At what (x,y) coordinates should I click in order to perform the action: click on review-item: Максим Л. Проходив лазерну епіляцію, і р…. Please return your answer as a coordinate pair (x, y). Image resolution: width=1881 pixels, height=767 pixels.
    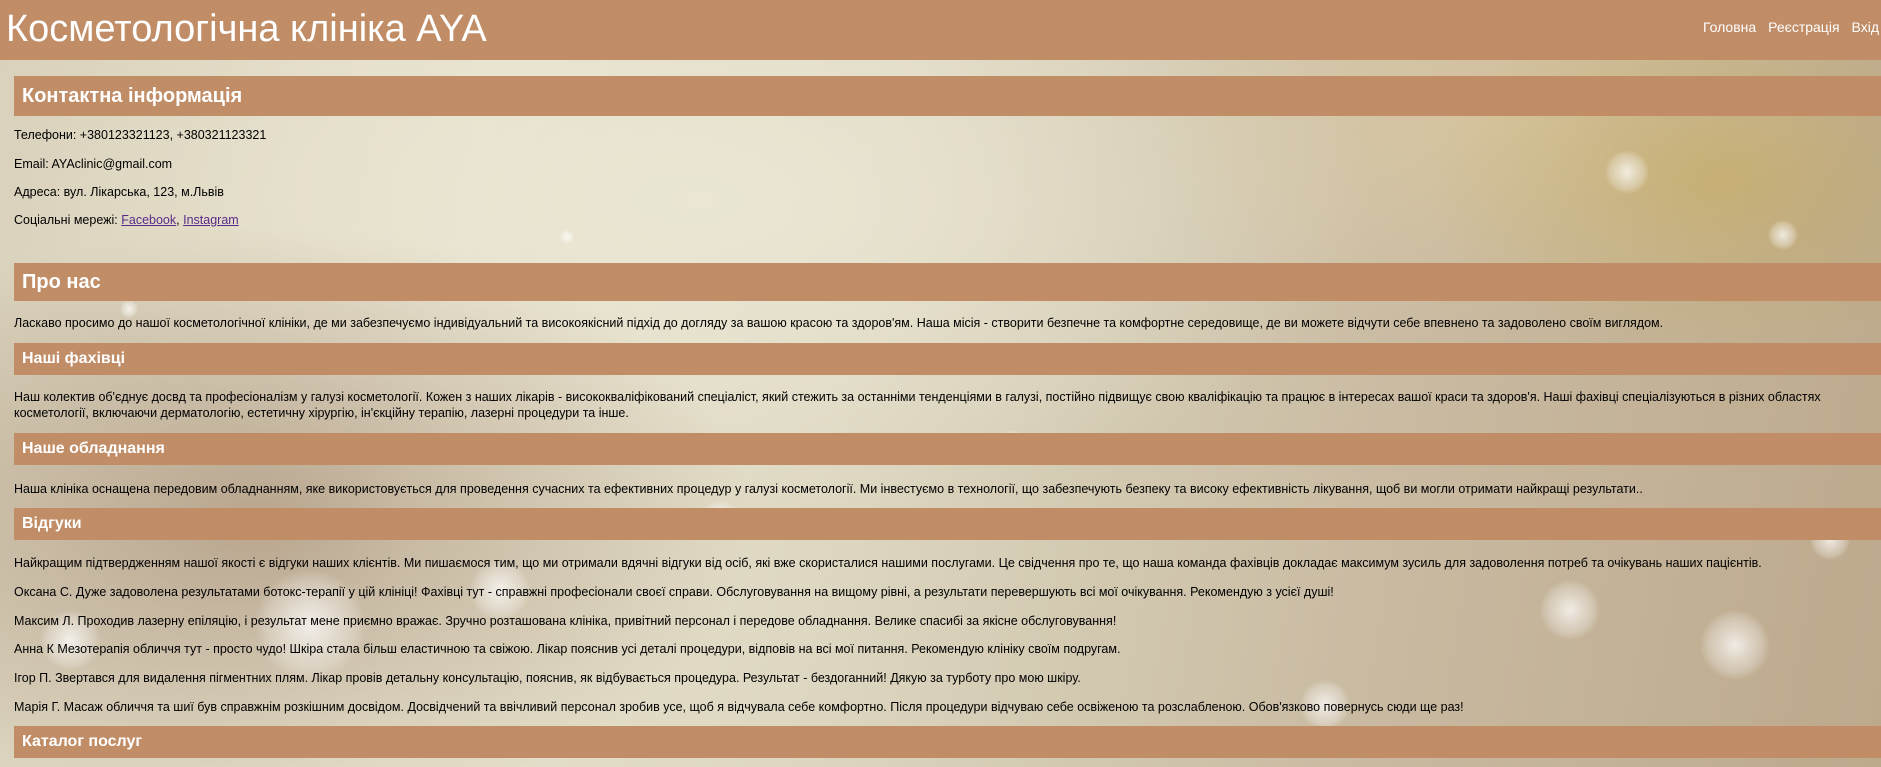
    Looking at the image, I should click on (565, 621).